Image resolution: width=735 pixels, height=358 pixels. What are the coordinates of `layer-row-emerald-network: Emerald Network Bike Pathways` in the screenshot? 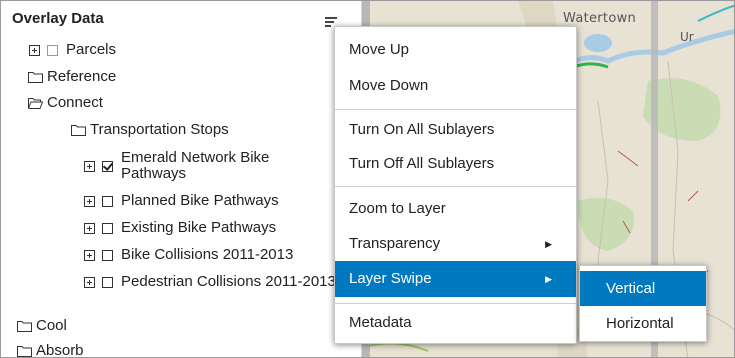 It's located at (202, 166).